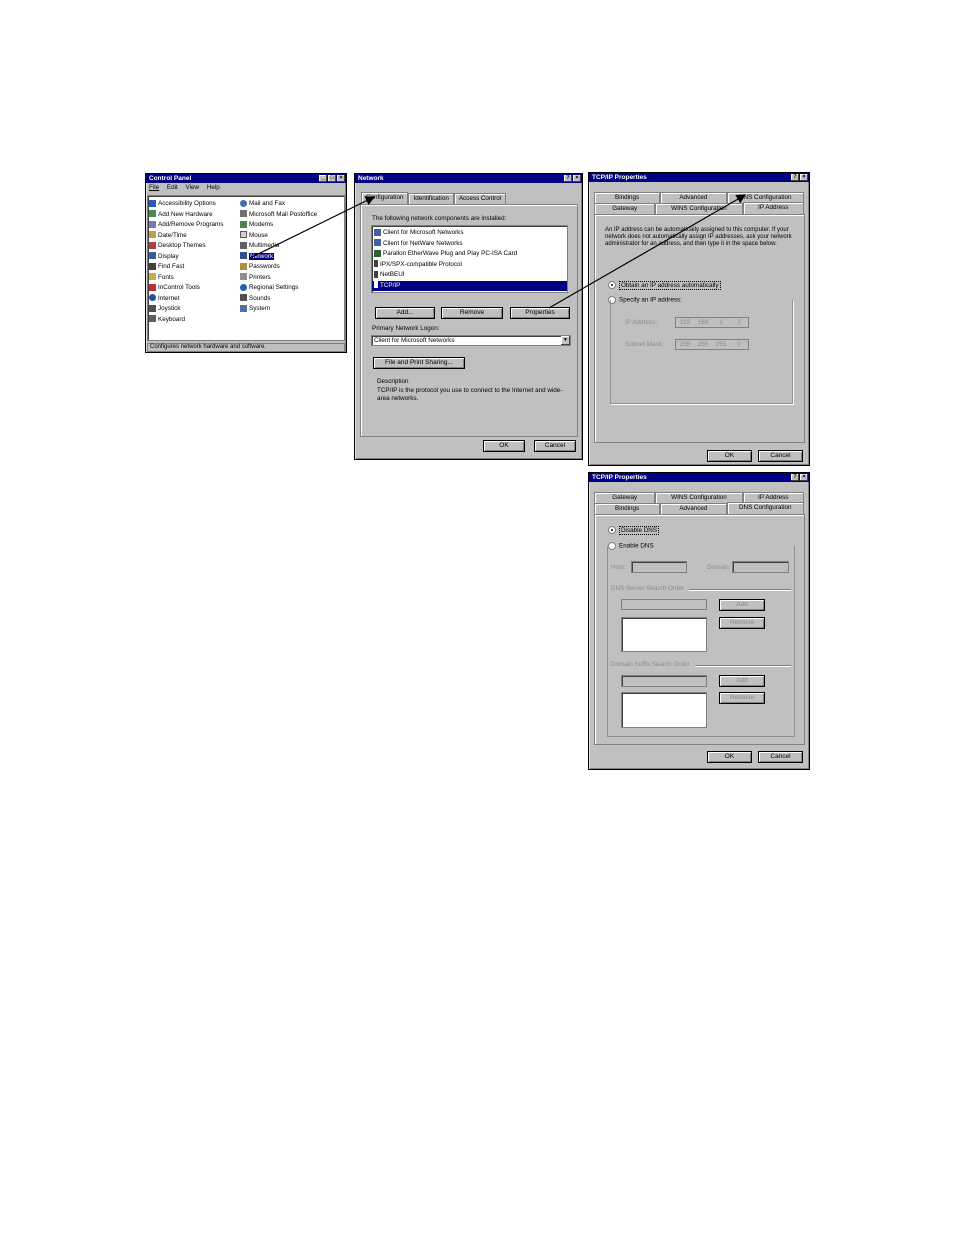 The width and height of the screenshot is (954, 1235). What do you see at coordinates (312, 227) in the screenshot?
I see `arrow-network-to-configuration` at bounding box center [312, 227].